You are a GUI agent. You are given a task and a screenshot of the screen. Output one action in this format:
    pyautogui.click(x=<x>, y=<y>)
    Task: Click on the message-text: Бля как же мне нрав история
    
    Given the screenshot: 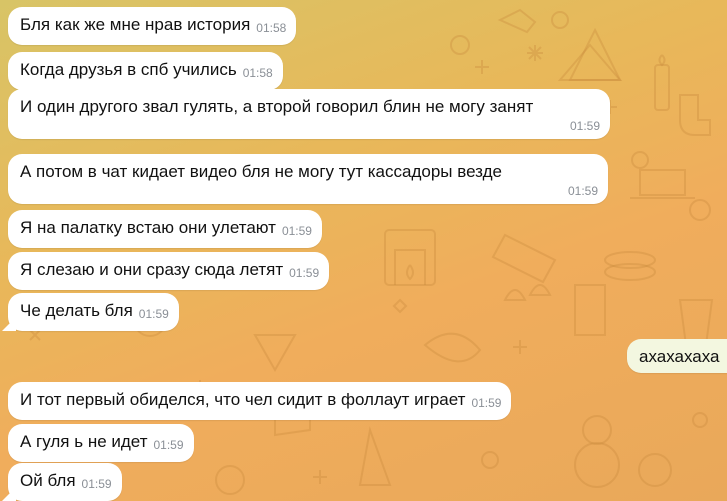 What is the action you would take?
    pyautogui.click(x=135, y=24)
    